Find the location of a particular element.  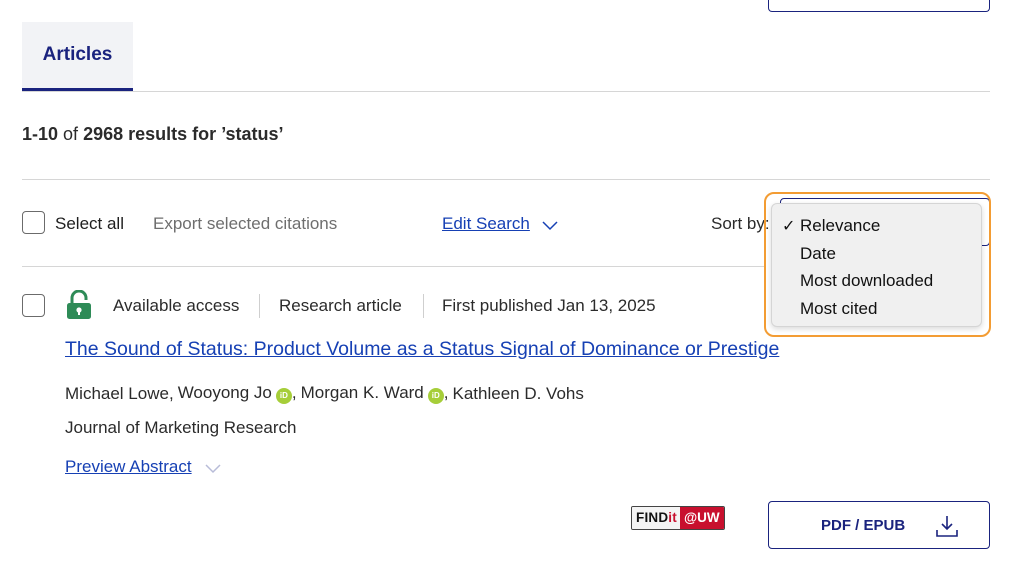

results-suffix: results for is located at coordinates (172, 134).